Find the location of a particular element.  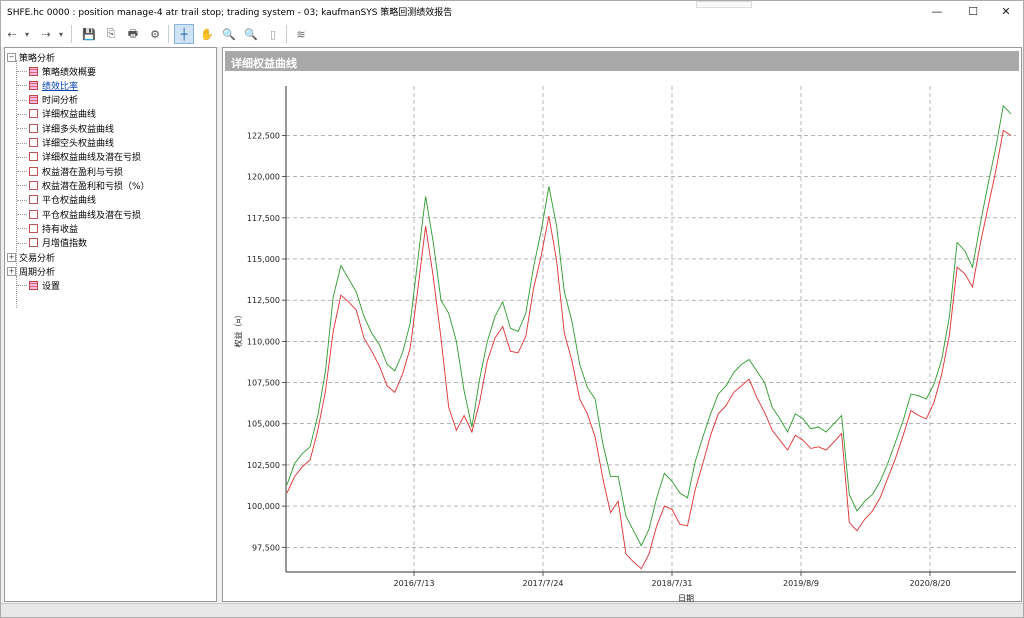

tree-item: 平仓权益曲线及潜在亏损 is located at coordinates (85, 214).